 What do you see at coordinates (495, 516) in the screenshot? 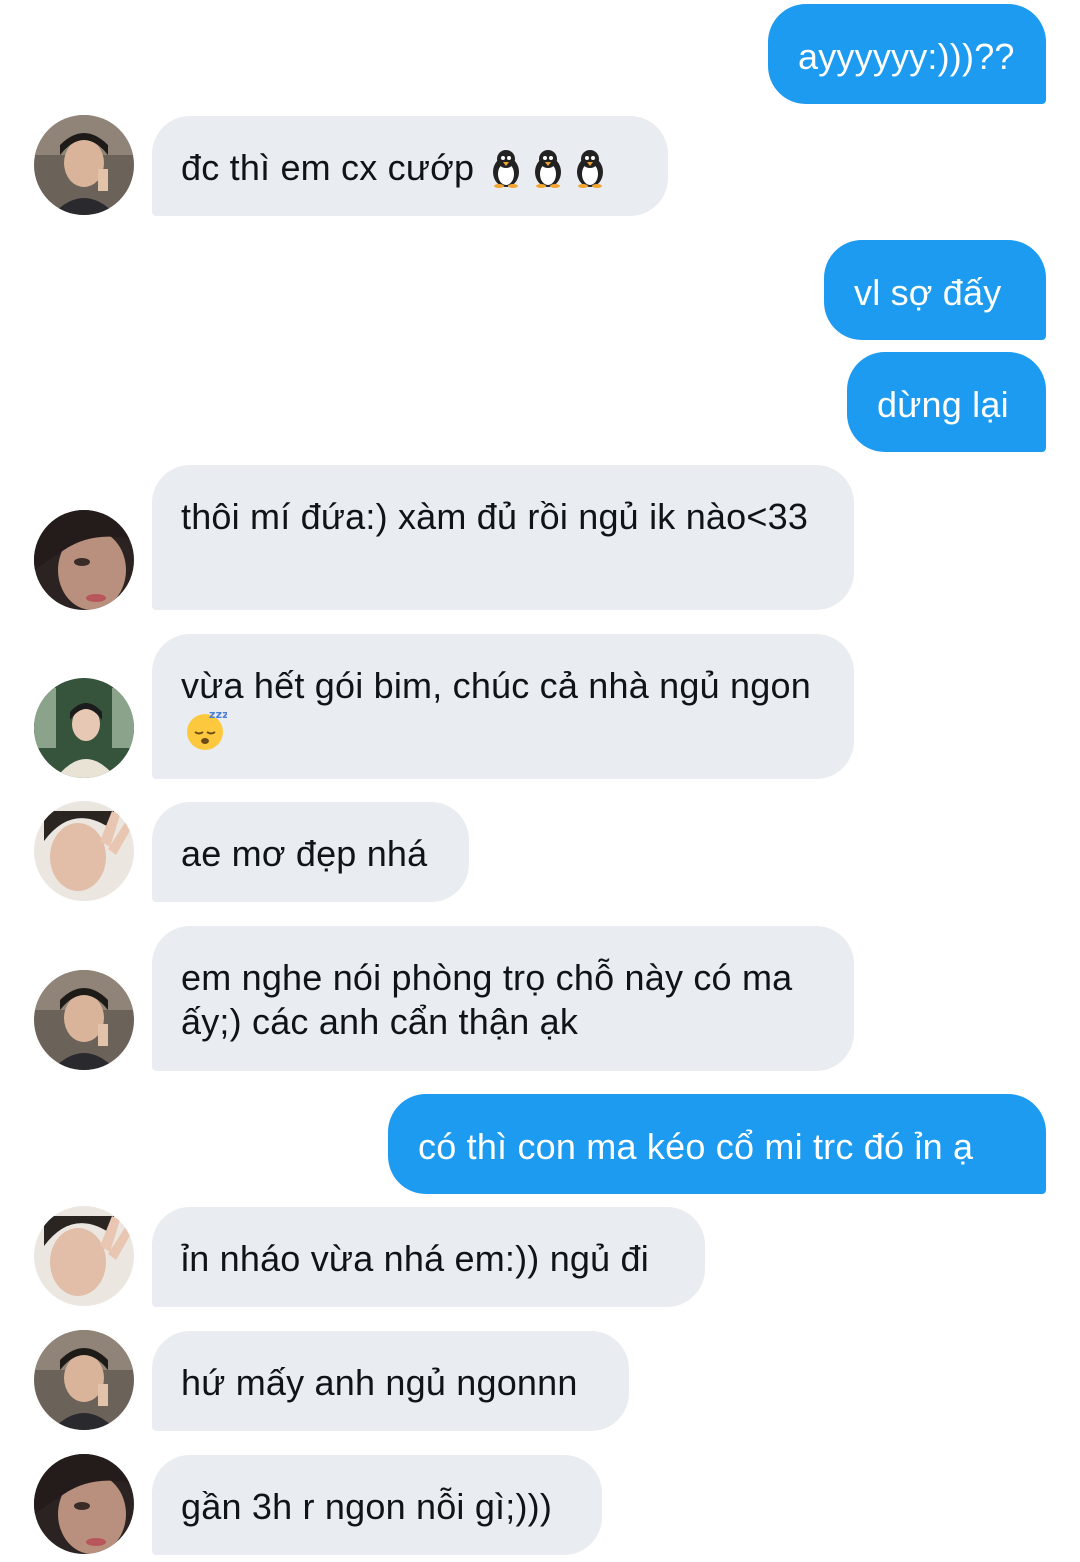
I see `message-text: thôi mí đứa:) xàm đủ rồi ngủ ik nào<33` at bounding box center [495, 516].